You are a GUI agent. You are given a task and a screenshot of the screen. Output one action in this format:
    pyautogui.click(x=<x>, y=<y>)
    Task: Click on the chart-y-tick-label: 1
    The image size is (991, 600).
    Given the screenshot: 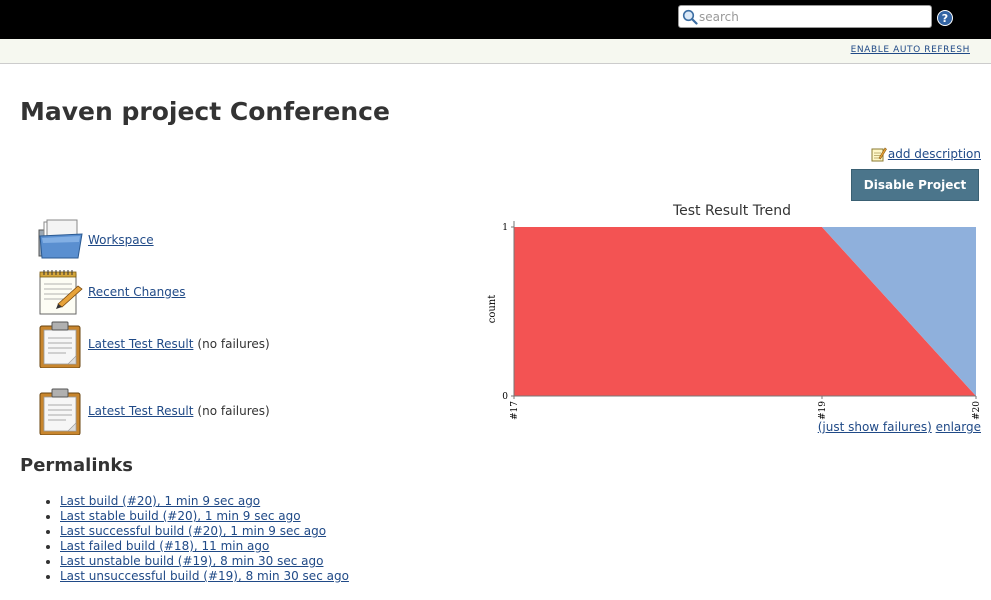 What is the action you would take?
    pyautogui.click(x=505, y=228)
    